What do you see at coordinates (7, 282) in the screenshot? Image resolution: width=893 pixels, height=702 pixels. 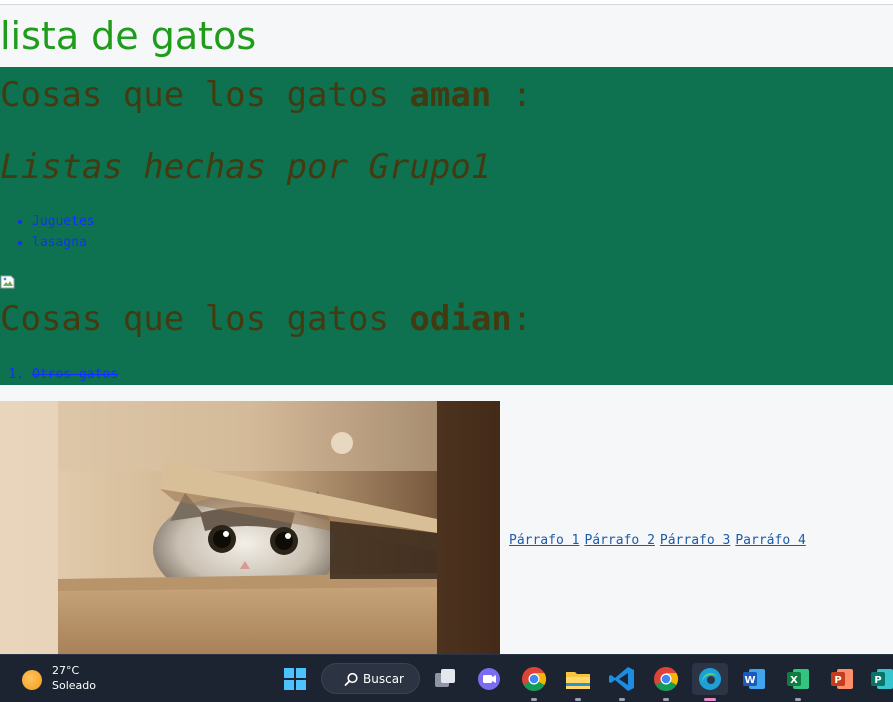 I see `broken-image-icon` at bounding box center [7, 282].